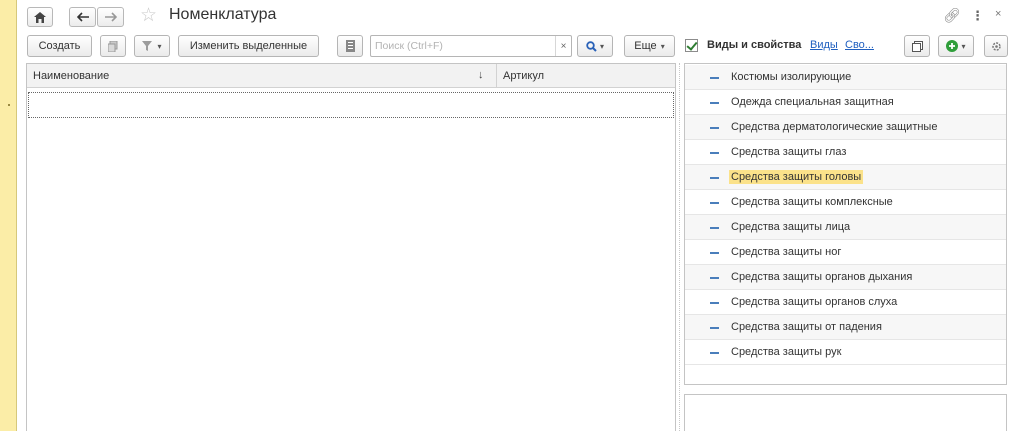 This screenshot has width=1024, height=431. Describe the element at coordinates (822, 277) in the screenshot. I see `list-item-label: Средства защиты органов дыхания` at that location.